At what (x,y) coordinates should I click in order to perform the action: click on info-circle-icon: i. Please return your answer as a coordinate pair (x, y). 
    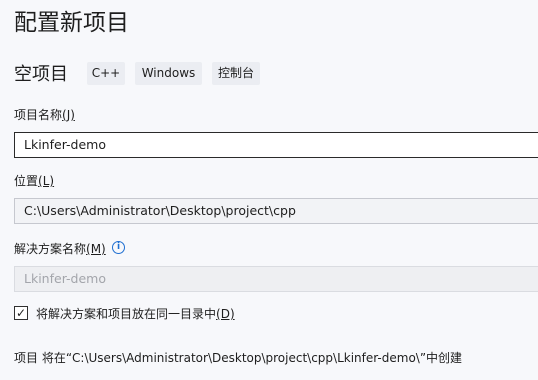
    Looking at the image, I should click on (118, 247).